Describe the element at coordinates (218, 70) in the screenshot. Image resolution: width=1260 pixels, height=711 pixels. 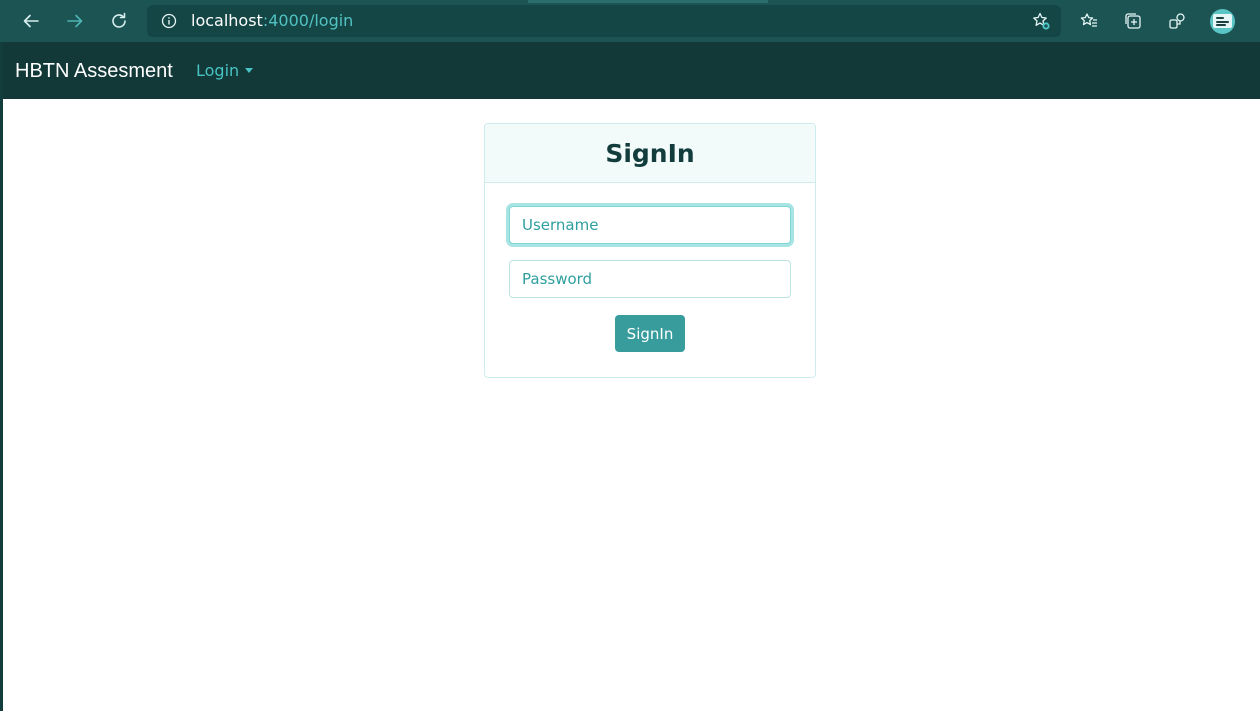
I see `login-dropdown-label: Login` at that location.